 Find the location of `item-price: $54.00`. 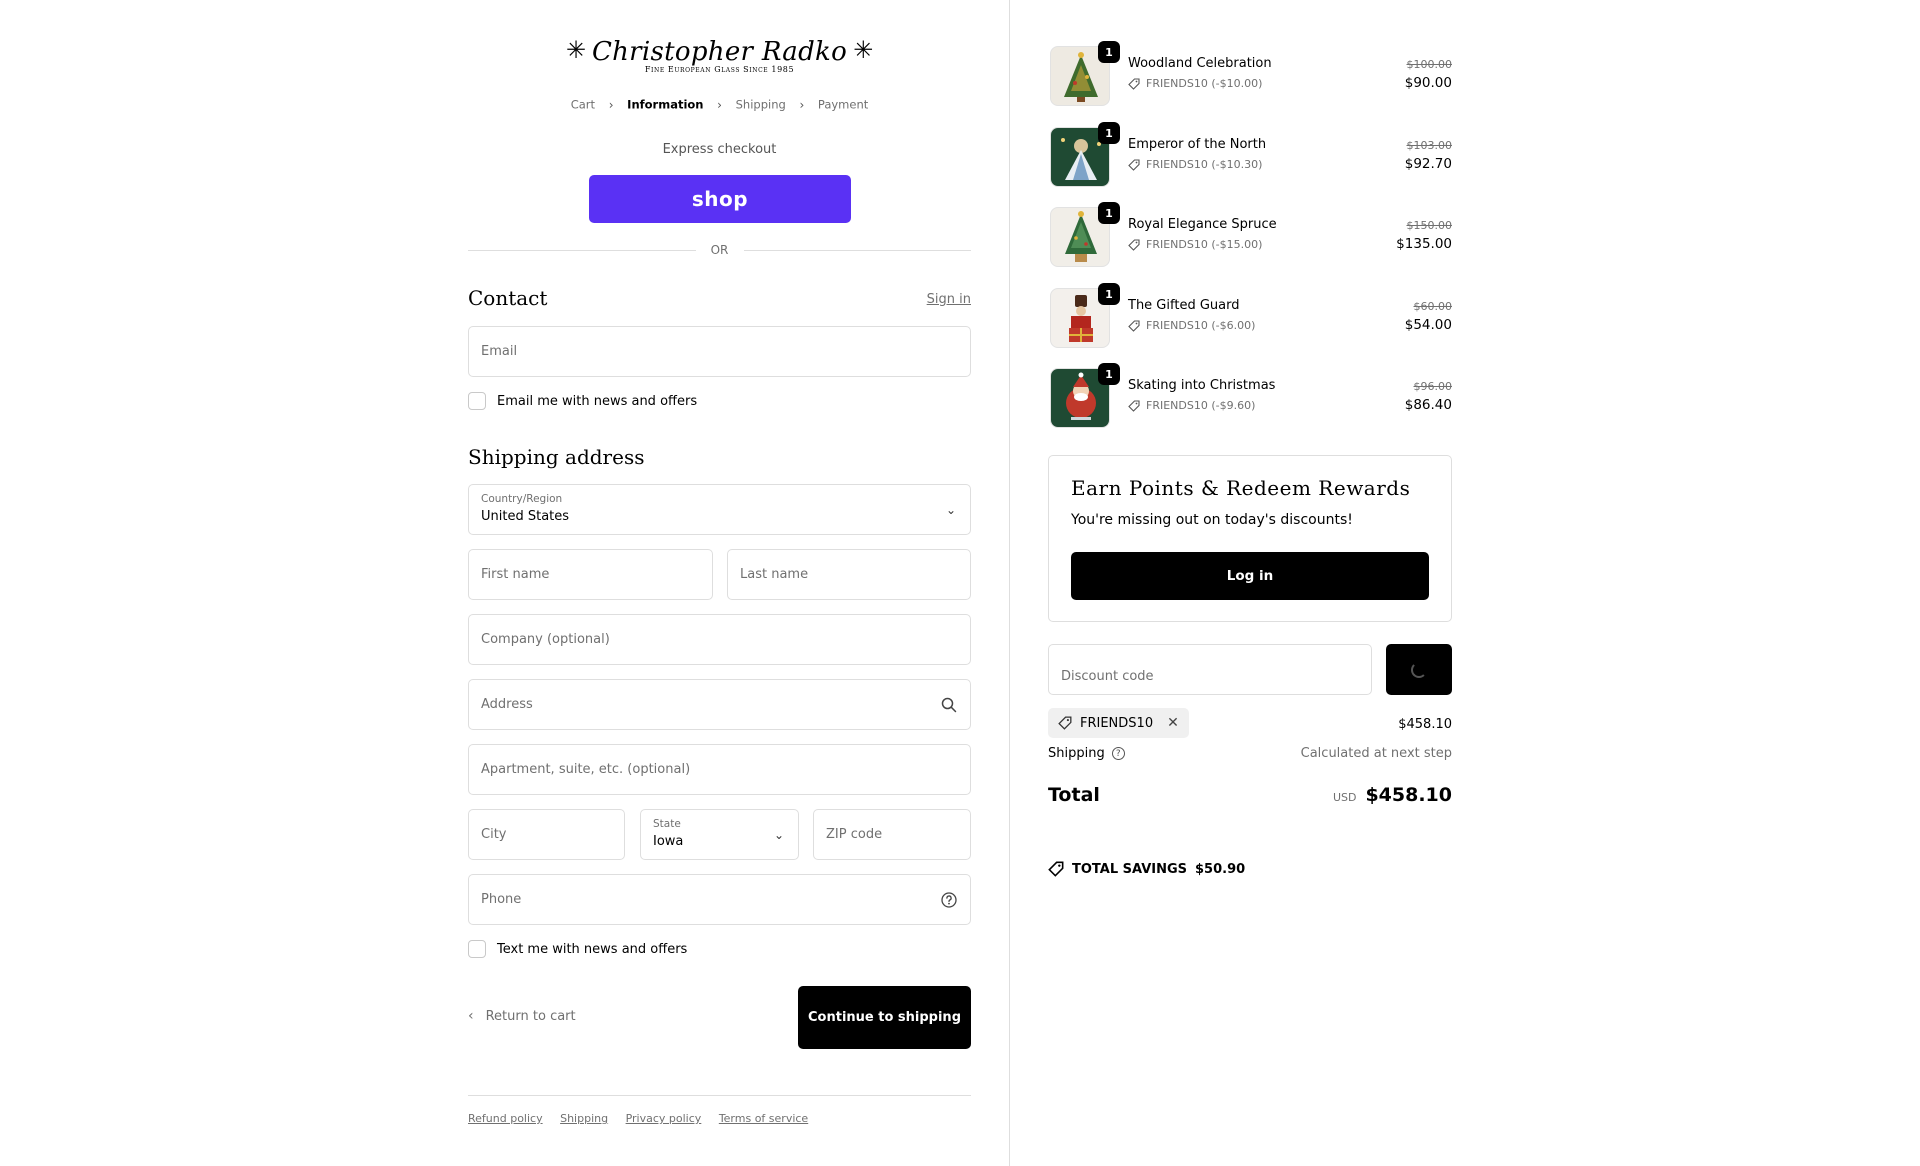

item-price: $54.00 is located at coordinates (1428, 325).